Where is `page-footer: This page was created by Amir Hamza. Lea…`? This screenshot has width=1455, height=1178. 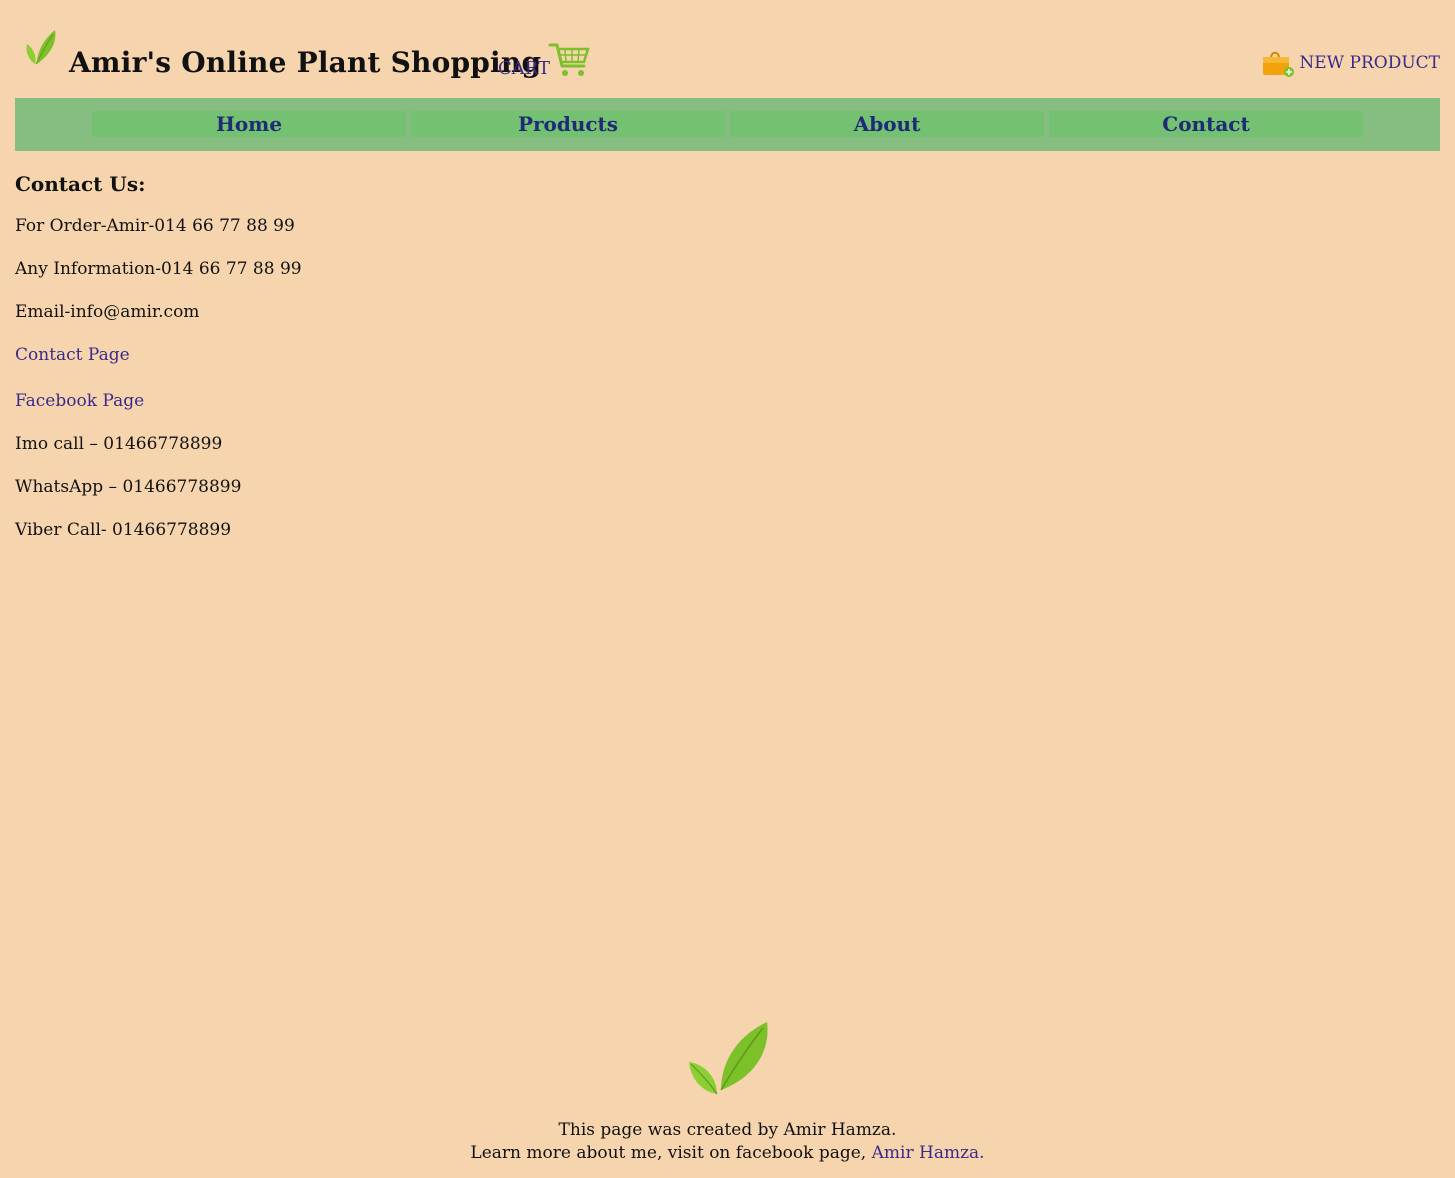
page-footer: This page was created by Amir Hamza. Lea… is located at coordinates (727, 1142).